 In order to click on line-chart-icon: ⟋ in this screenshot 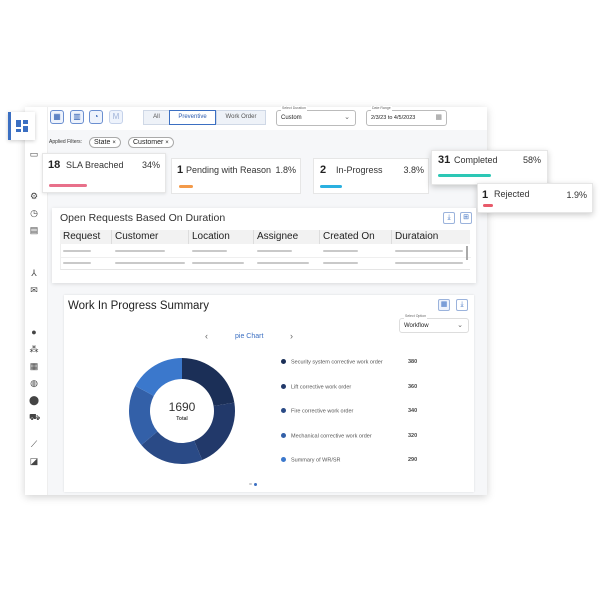, I will do `click(34, 444)`.